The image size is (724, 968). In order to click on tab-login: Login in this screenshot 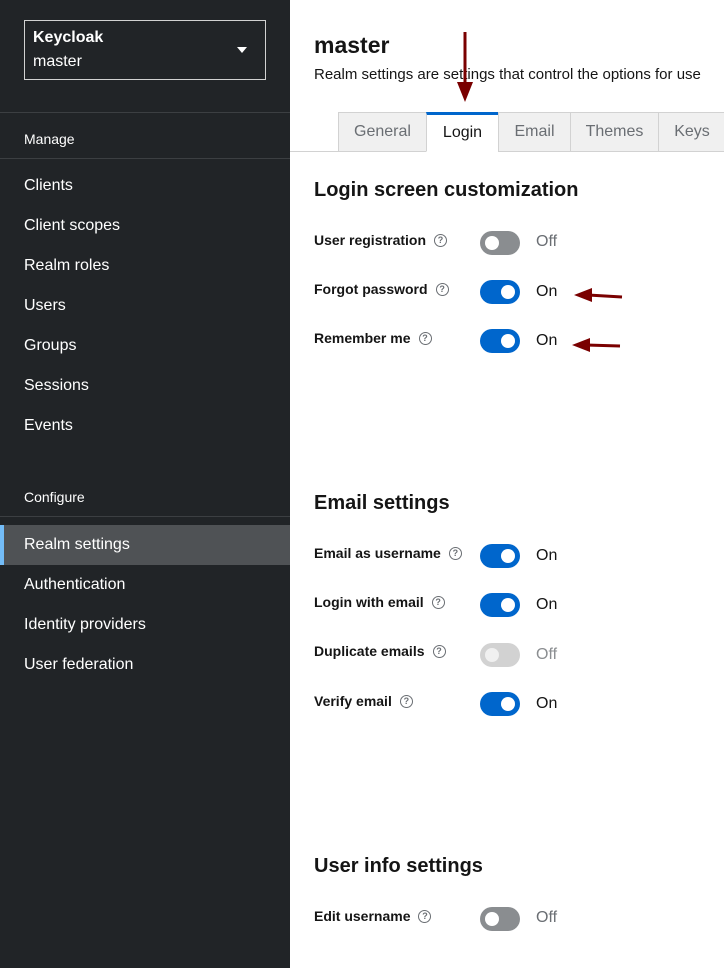, I will do `click(462, 132)`.